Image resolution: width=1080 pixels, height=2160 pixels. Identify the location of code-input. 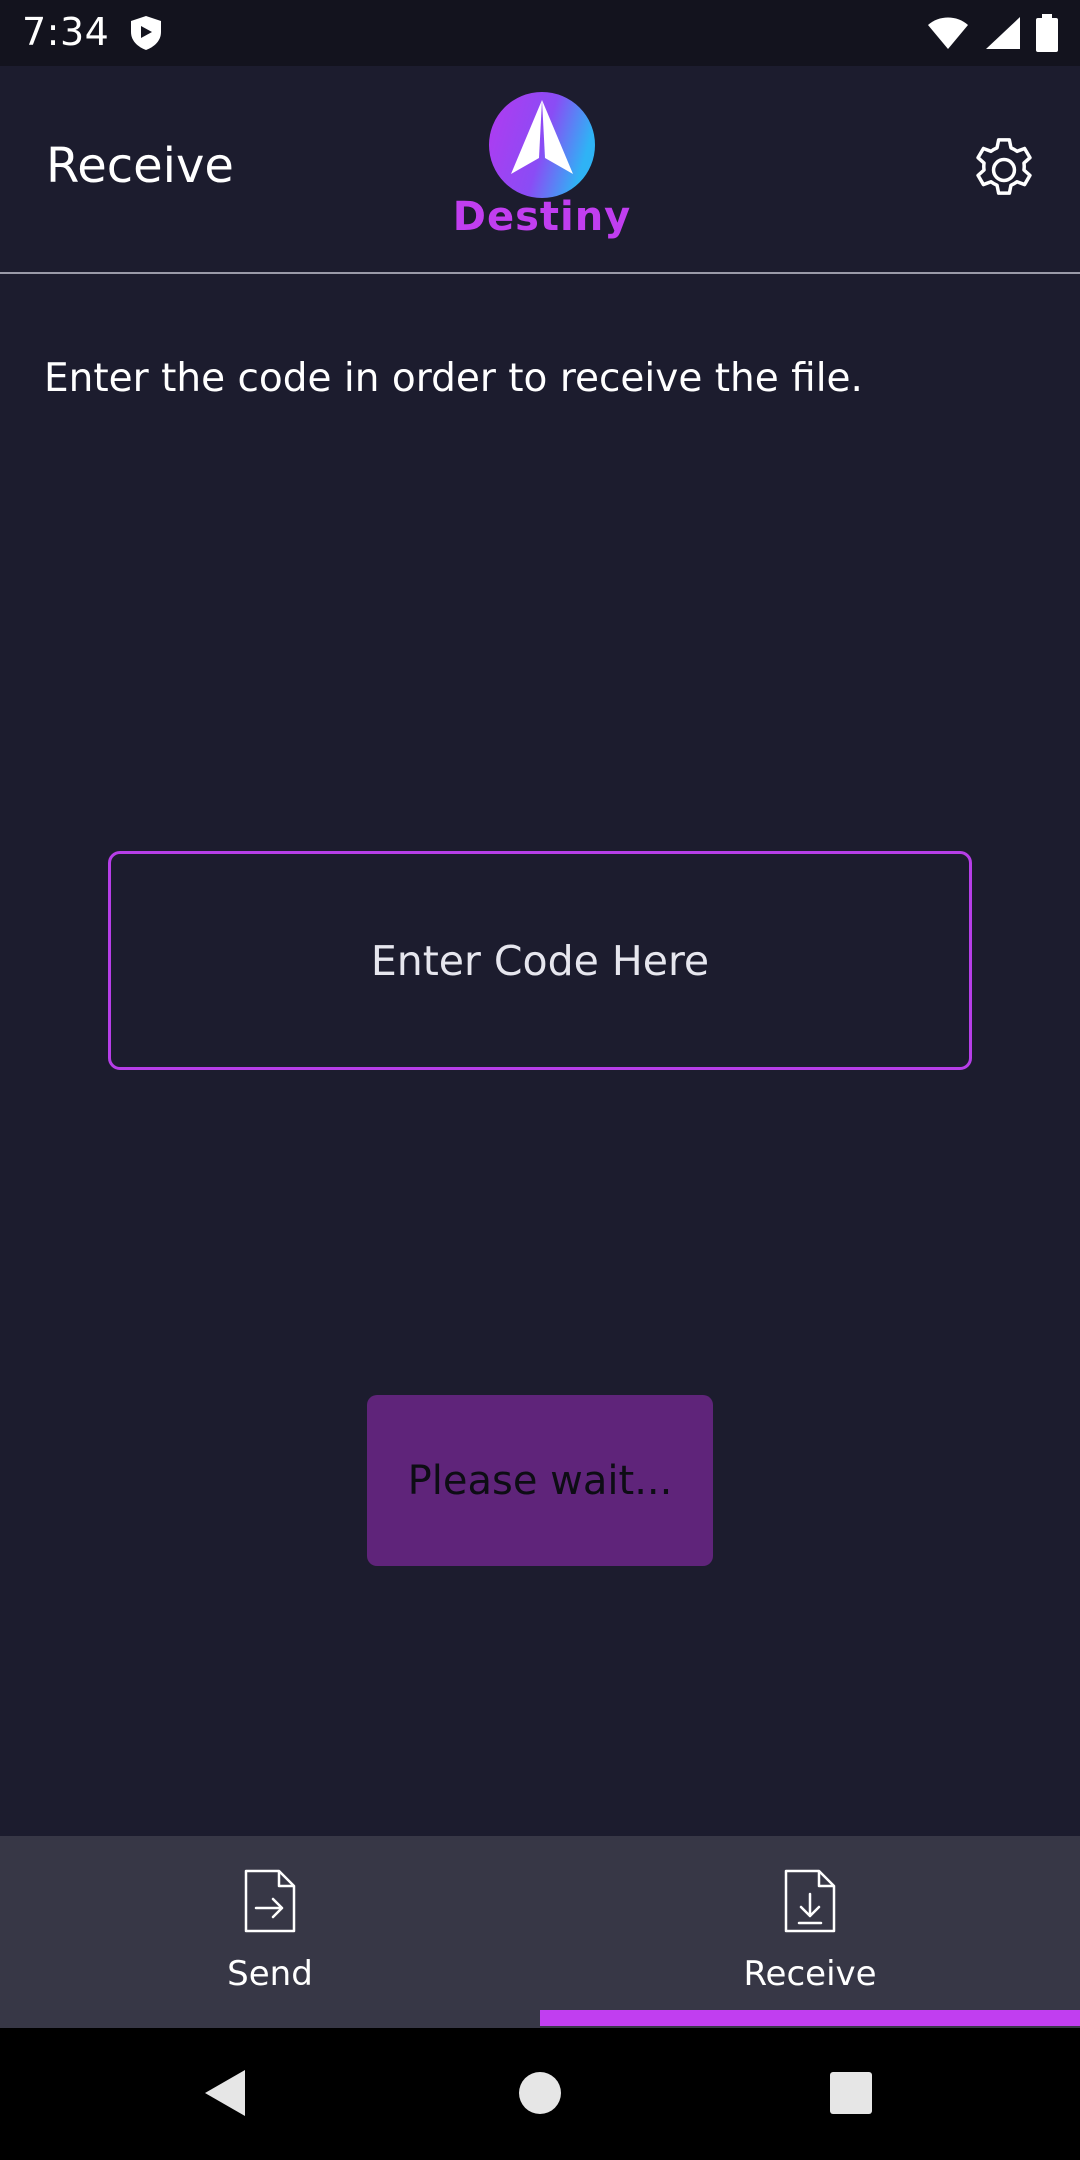
(540, 960).